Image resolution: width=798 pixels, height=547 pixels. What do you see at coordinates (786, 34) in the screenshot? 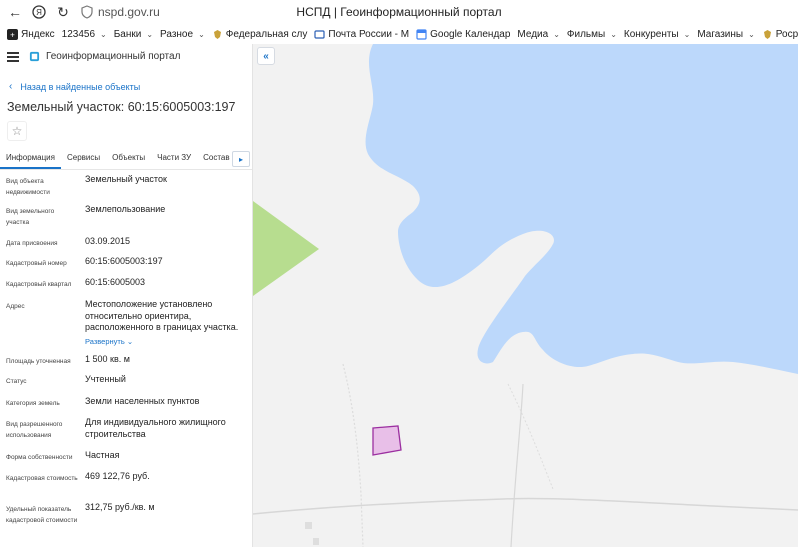
I see `bookmark-label: Росреестр` at bounding box center [786, 34].